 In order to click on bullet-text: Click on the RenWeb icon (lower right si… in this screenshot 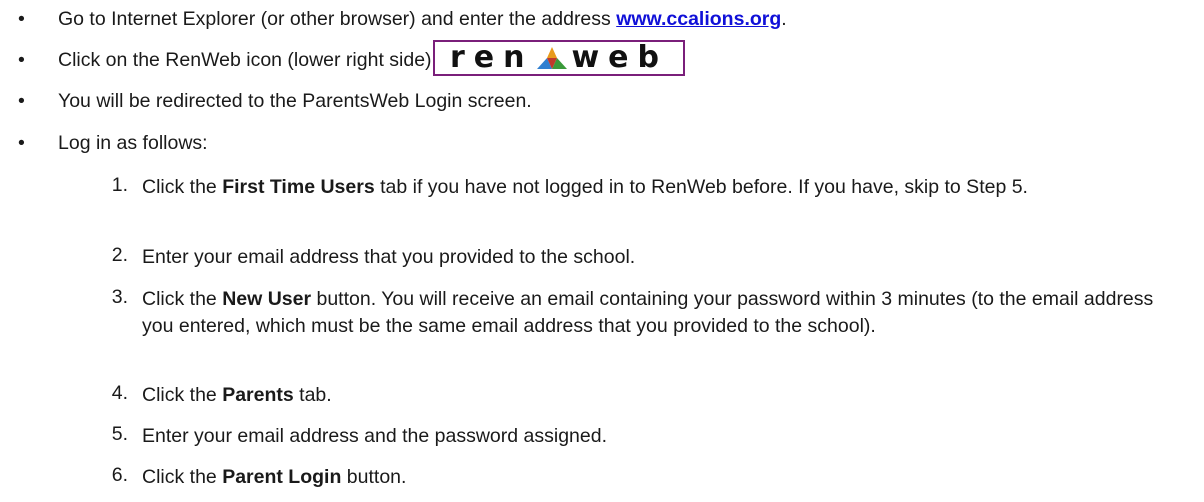, I will do `click(247, 60)`.